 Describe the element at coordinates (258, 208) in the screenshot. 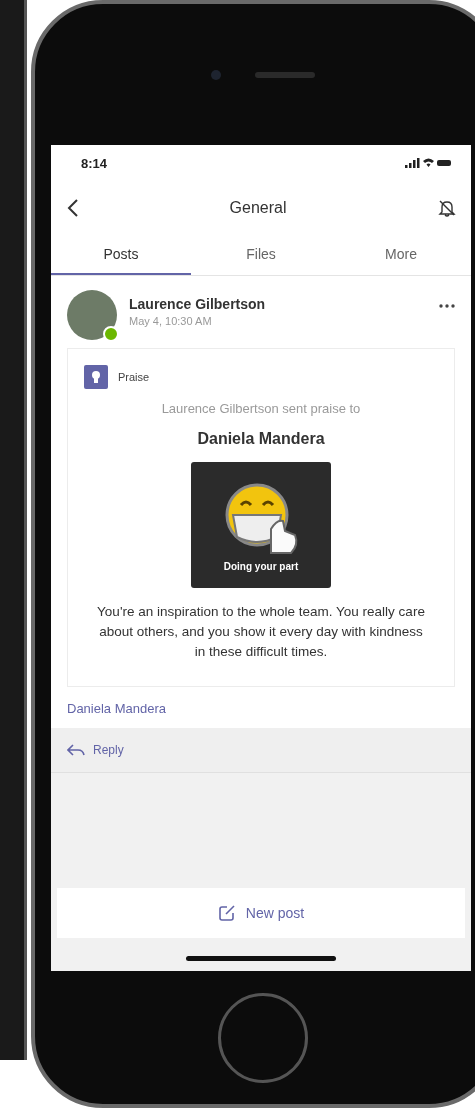

I see `channel-title: General` at that location.